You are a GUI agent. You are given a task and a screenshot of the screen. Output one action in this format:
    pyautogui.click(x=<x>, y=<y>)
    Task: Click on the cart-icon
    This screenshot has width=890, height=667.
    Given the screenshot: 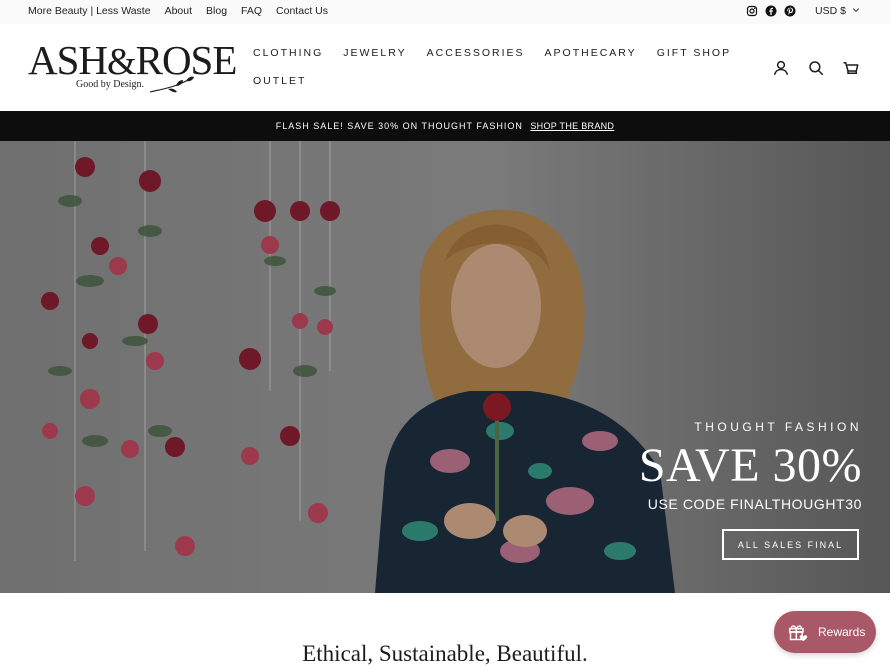 What is the action you would take?
    pyautogui.click(x=851, y=68)
    